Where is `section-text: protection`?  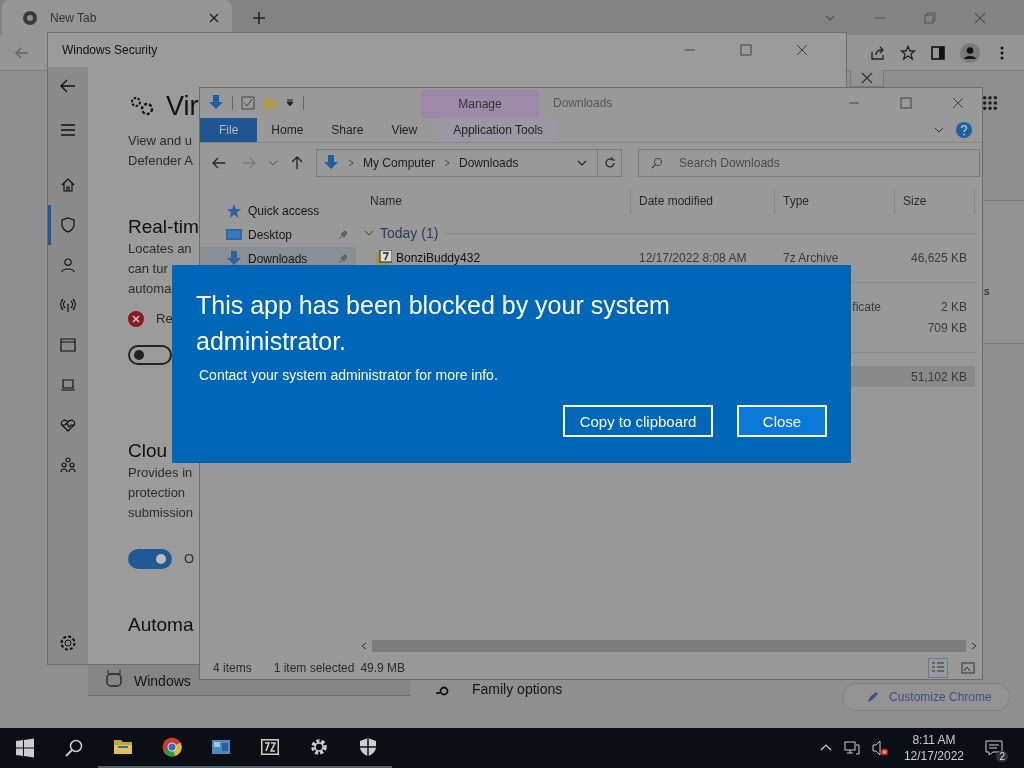 section-text: protection is located at coordinates (157, 493).